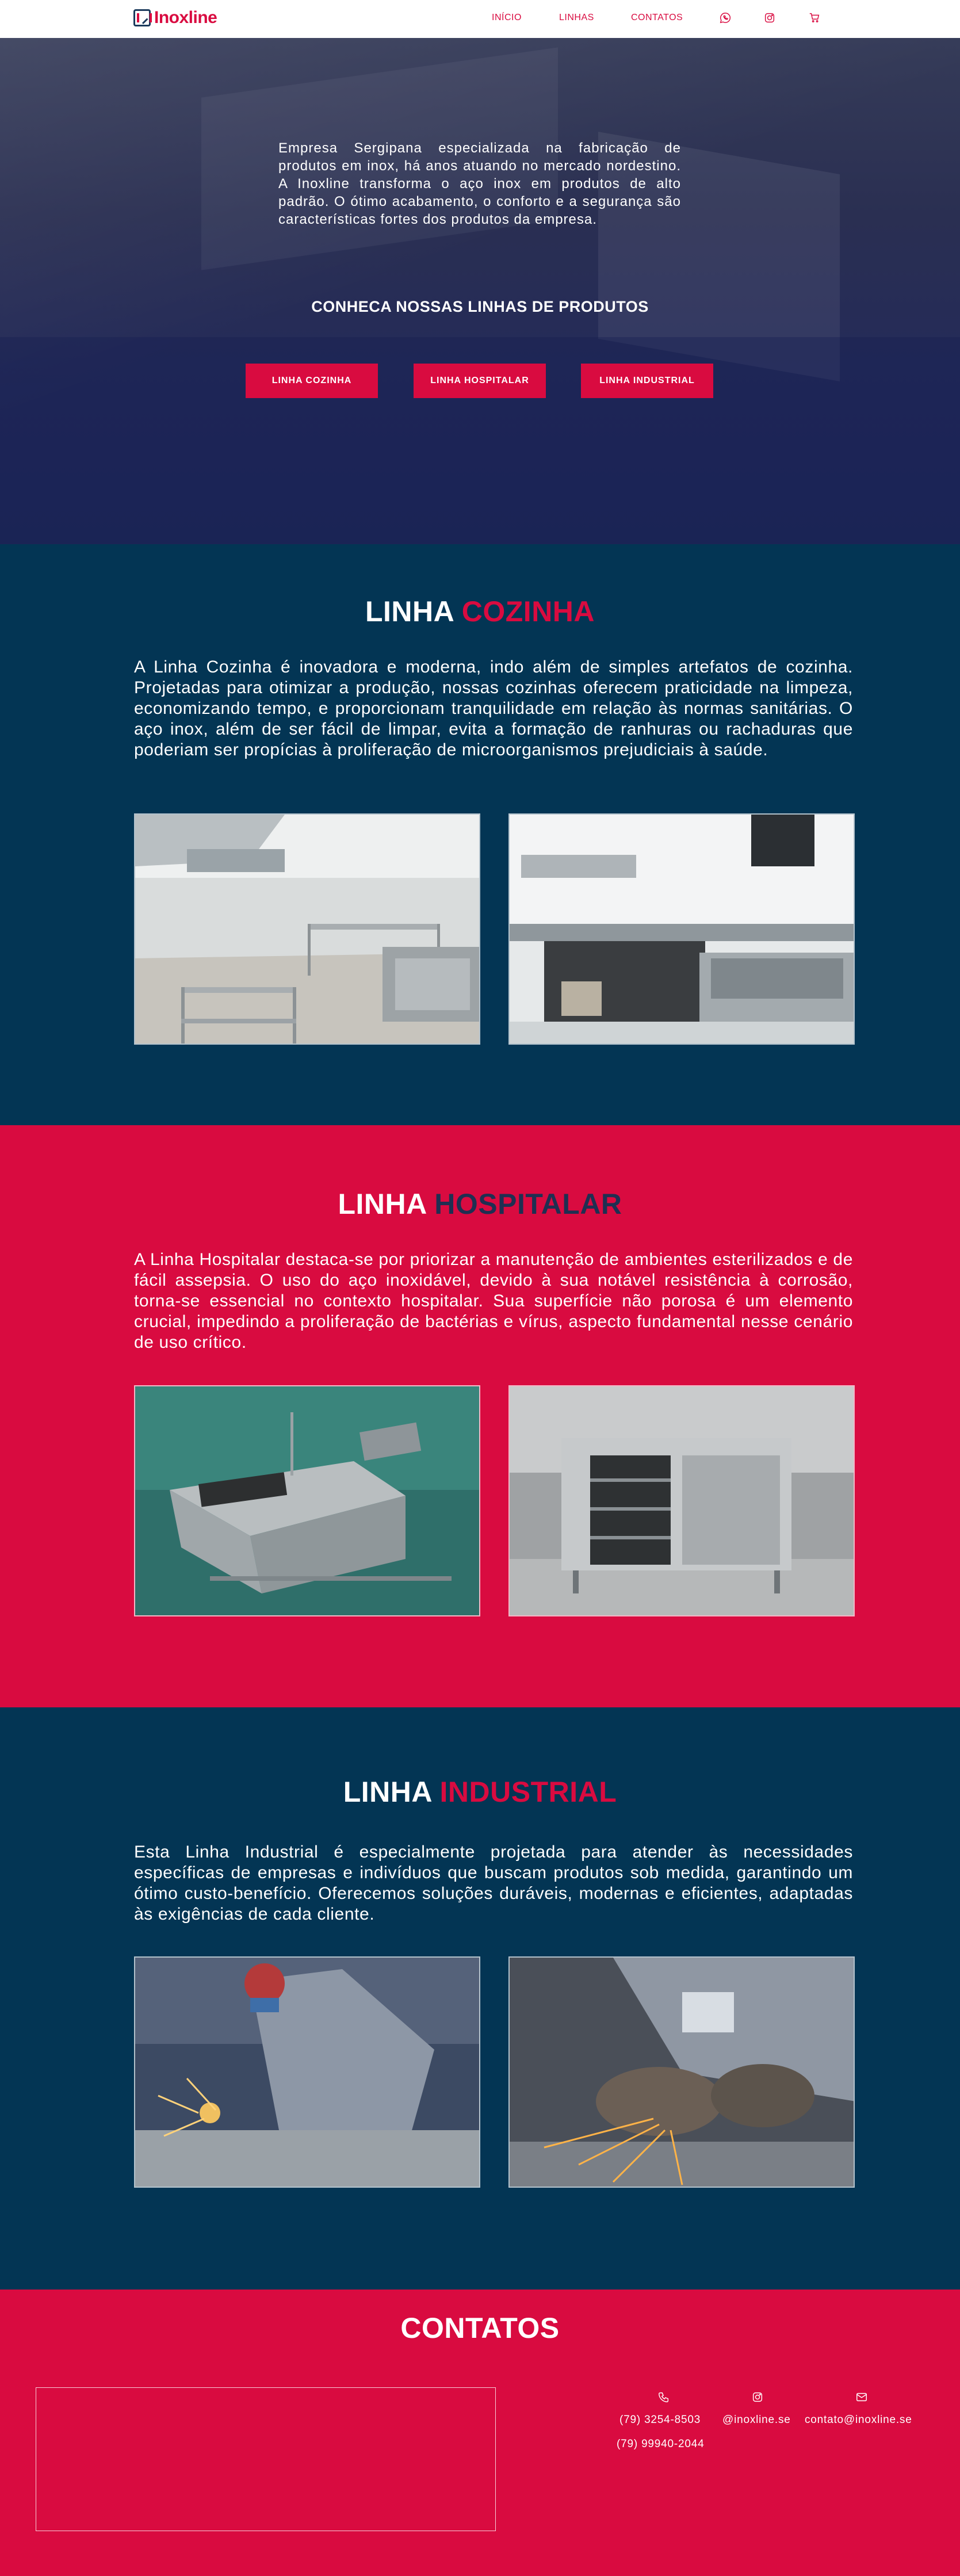 The image size is (960, 2576). What do you see at coordinates (861, 2397) in the screenshot?
I see `mail-icon` at bounding box center [861, 2397].